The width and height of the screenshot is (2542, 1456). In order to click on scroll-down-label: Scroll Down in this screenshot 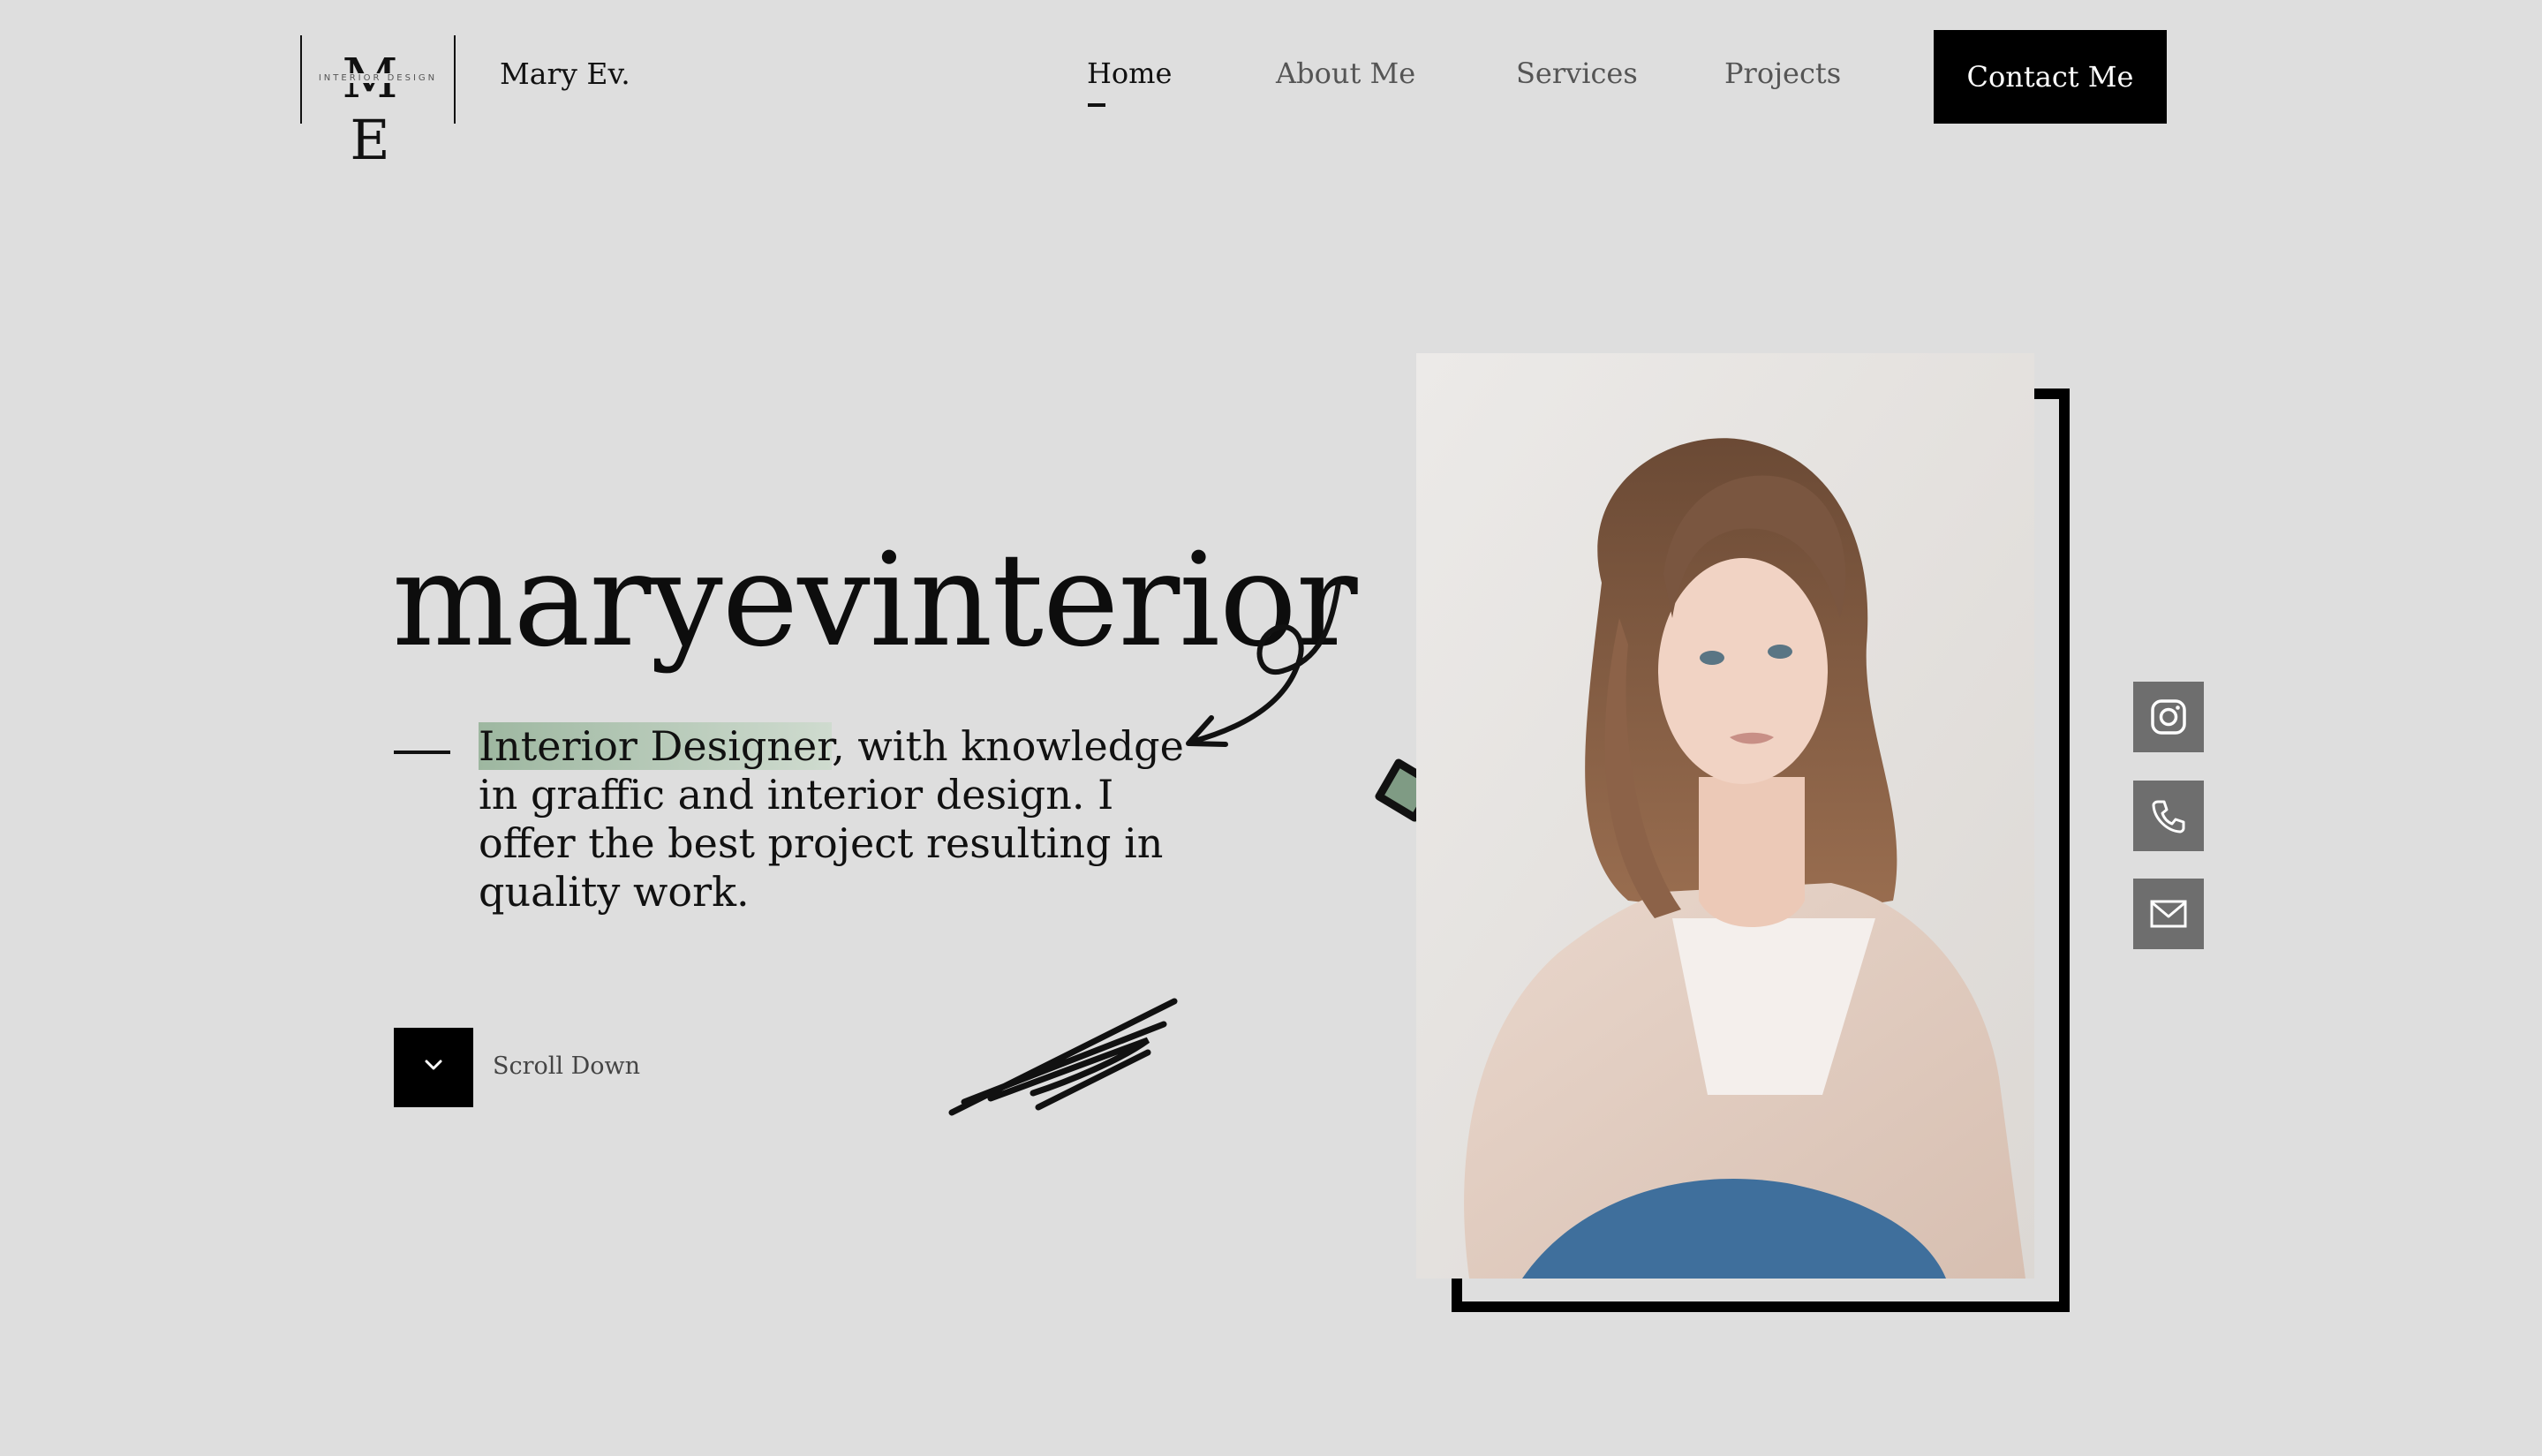, I will do `click(566, 1066)`.